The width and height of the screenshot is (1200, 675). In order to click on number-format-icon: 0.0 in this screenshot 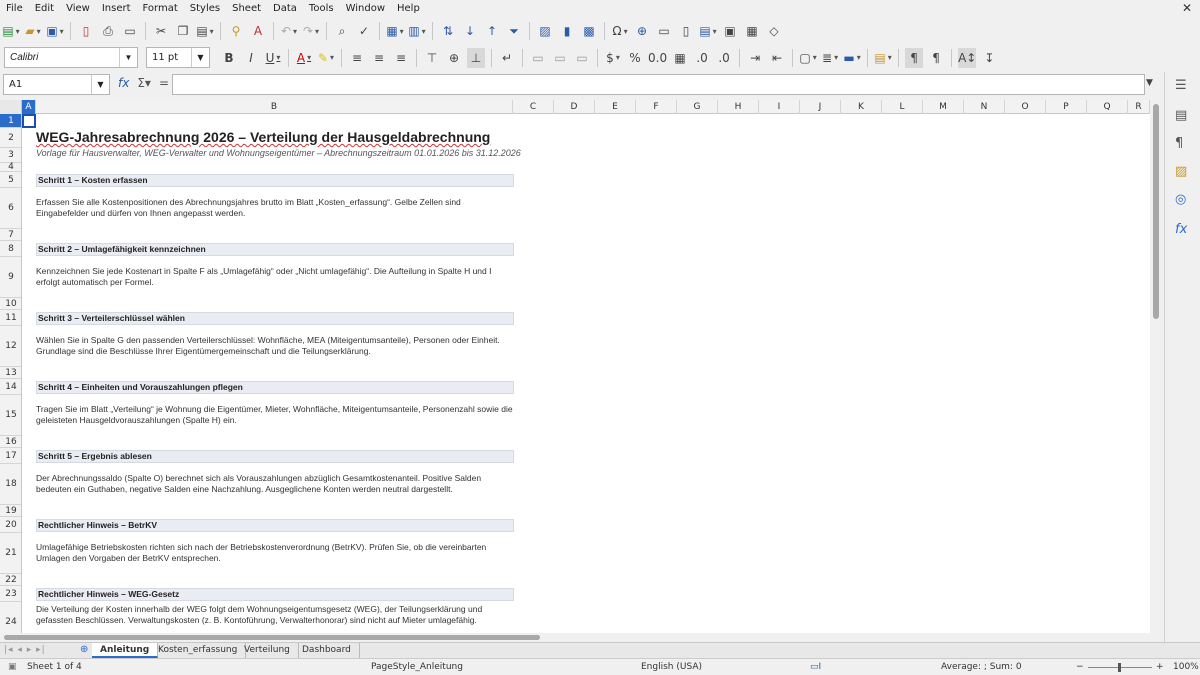, I will do `click(657, 58)`.